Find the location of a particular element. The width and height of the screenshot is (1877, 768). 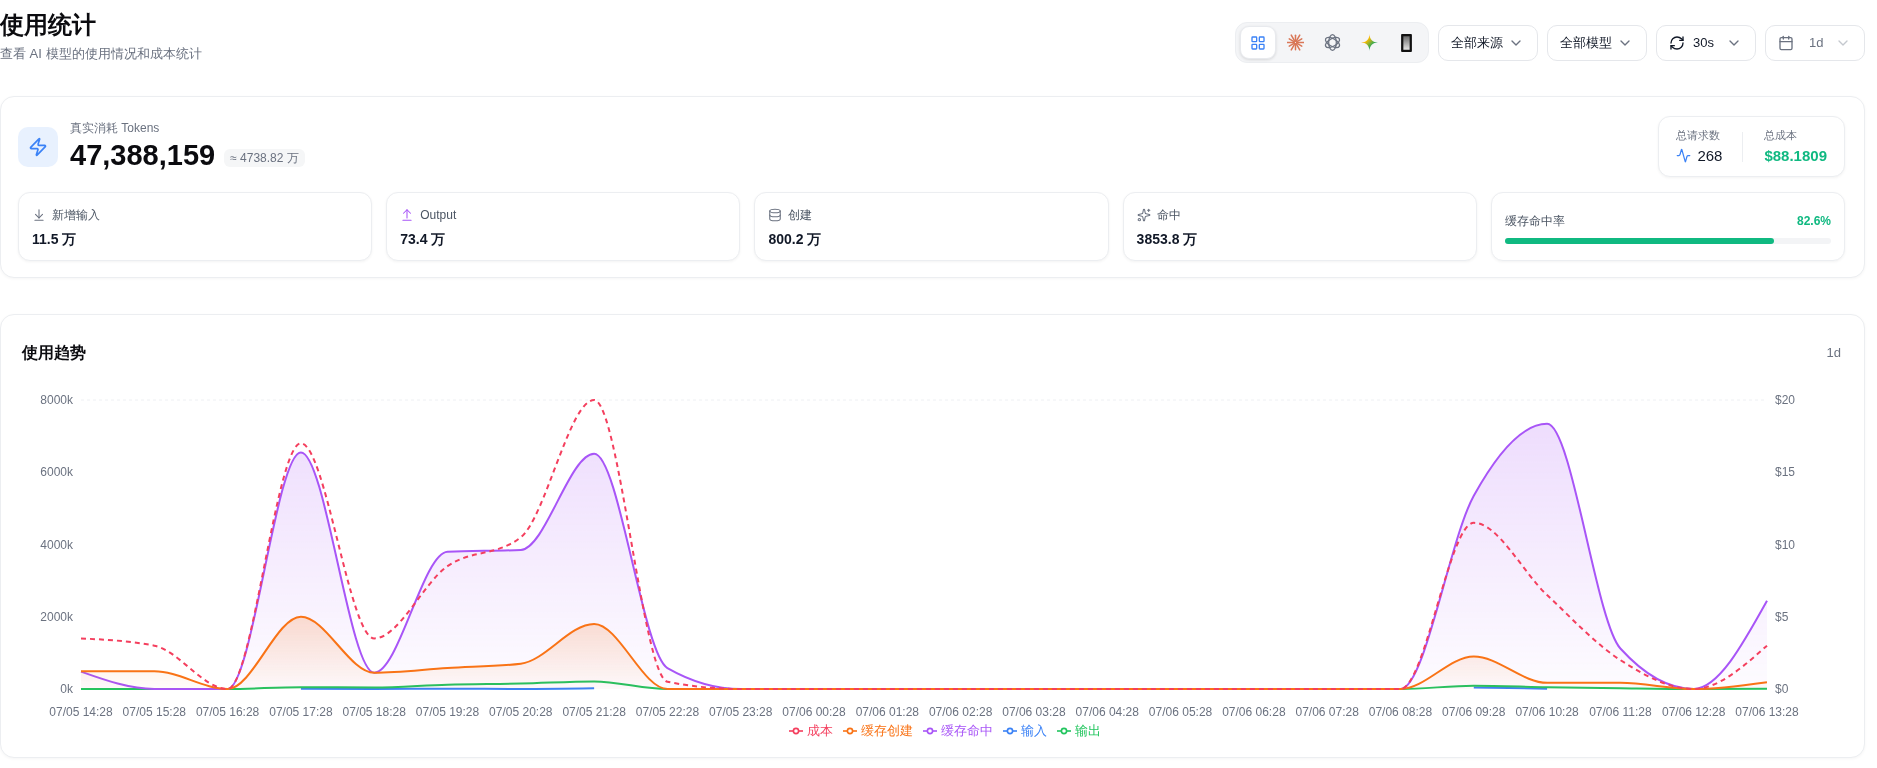

sparkles-icon is located at coordinates (1143, 215).